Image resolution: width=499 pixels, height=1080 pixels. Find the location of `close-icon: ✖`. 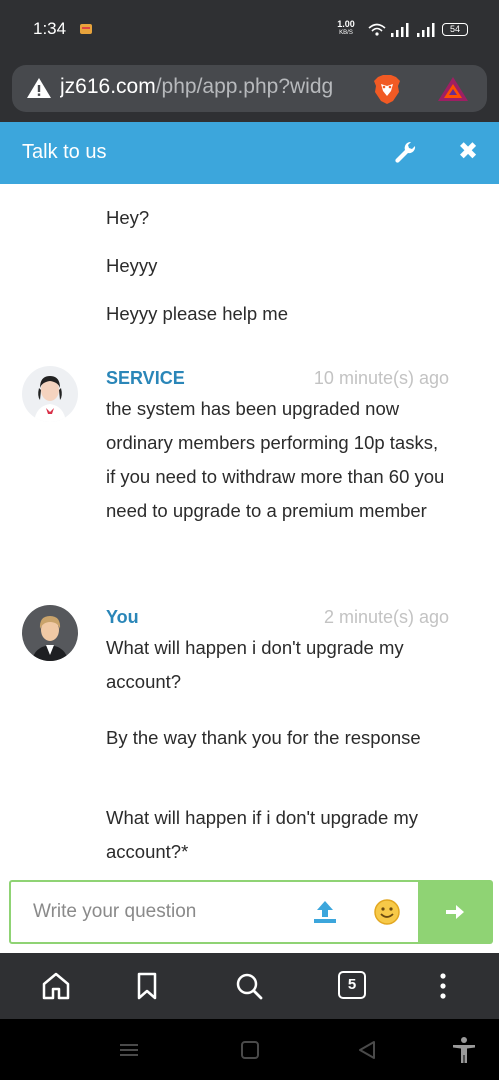

close-icon: ✖ is located at coordinates (468, 152).